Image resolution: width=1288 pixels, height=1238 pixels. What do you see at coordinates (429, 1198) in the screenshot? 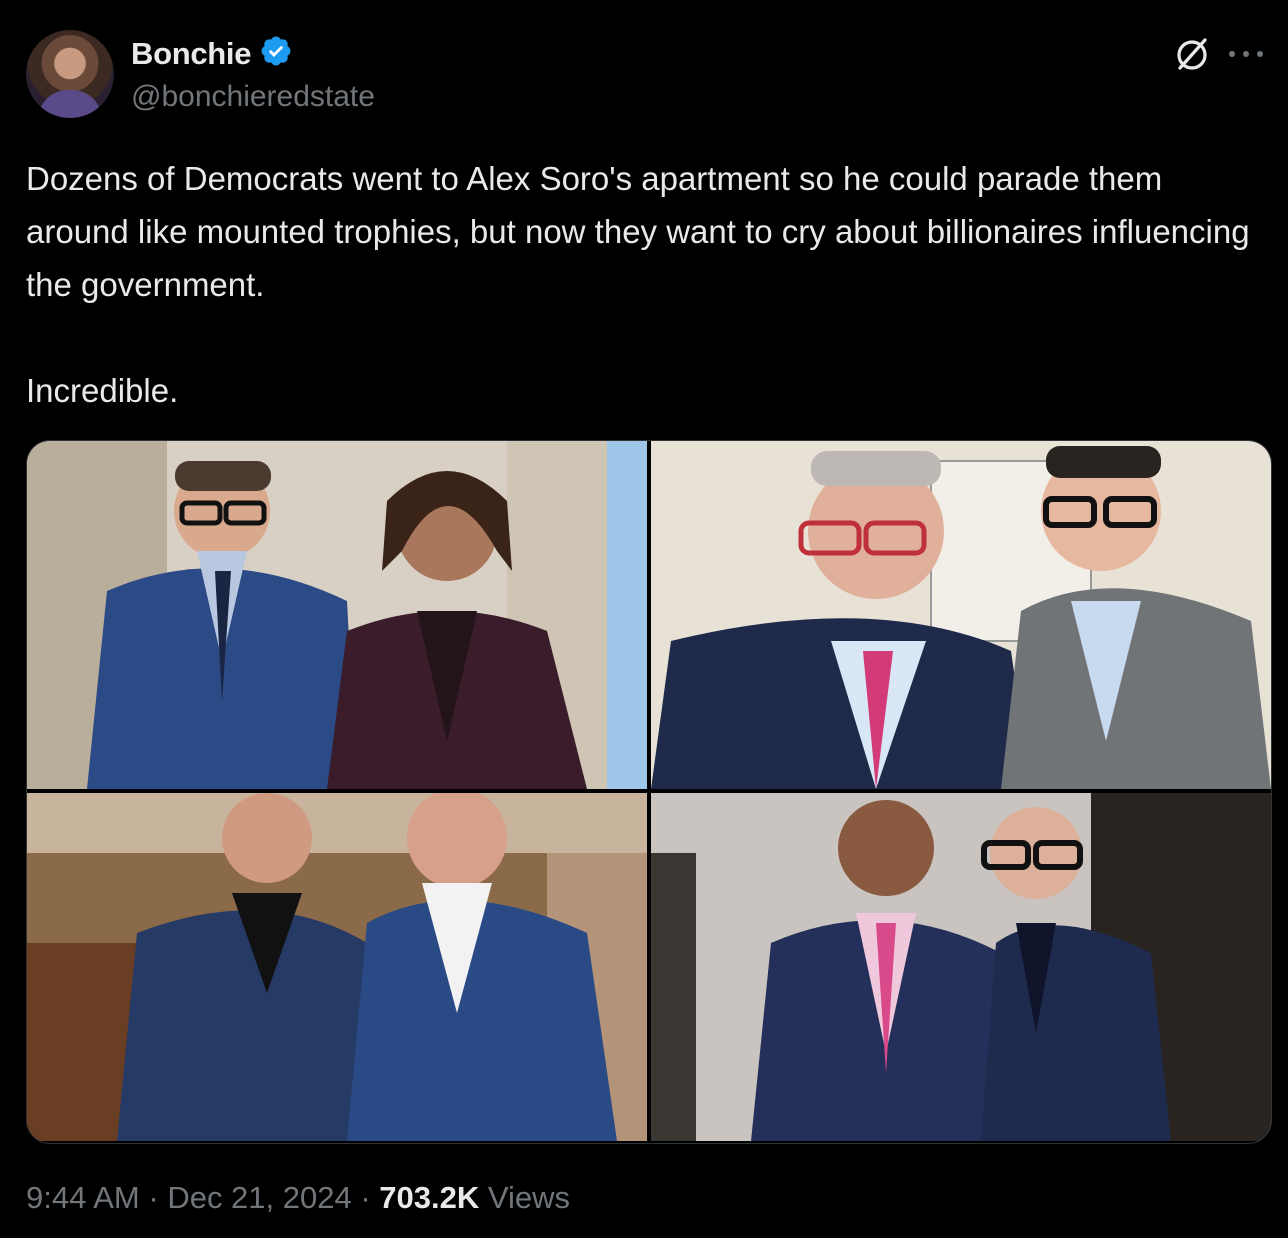
I see `views-count: 703.2K` at bounding box center [429, 1198].